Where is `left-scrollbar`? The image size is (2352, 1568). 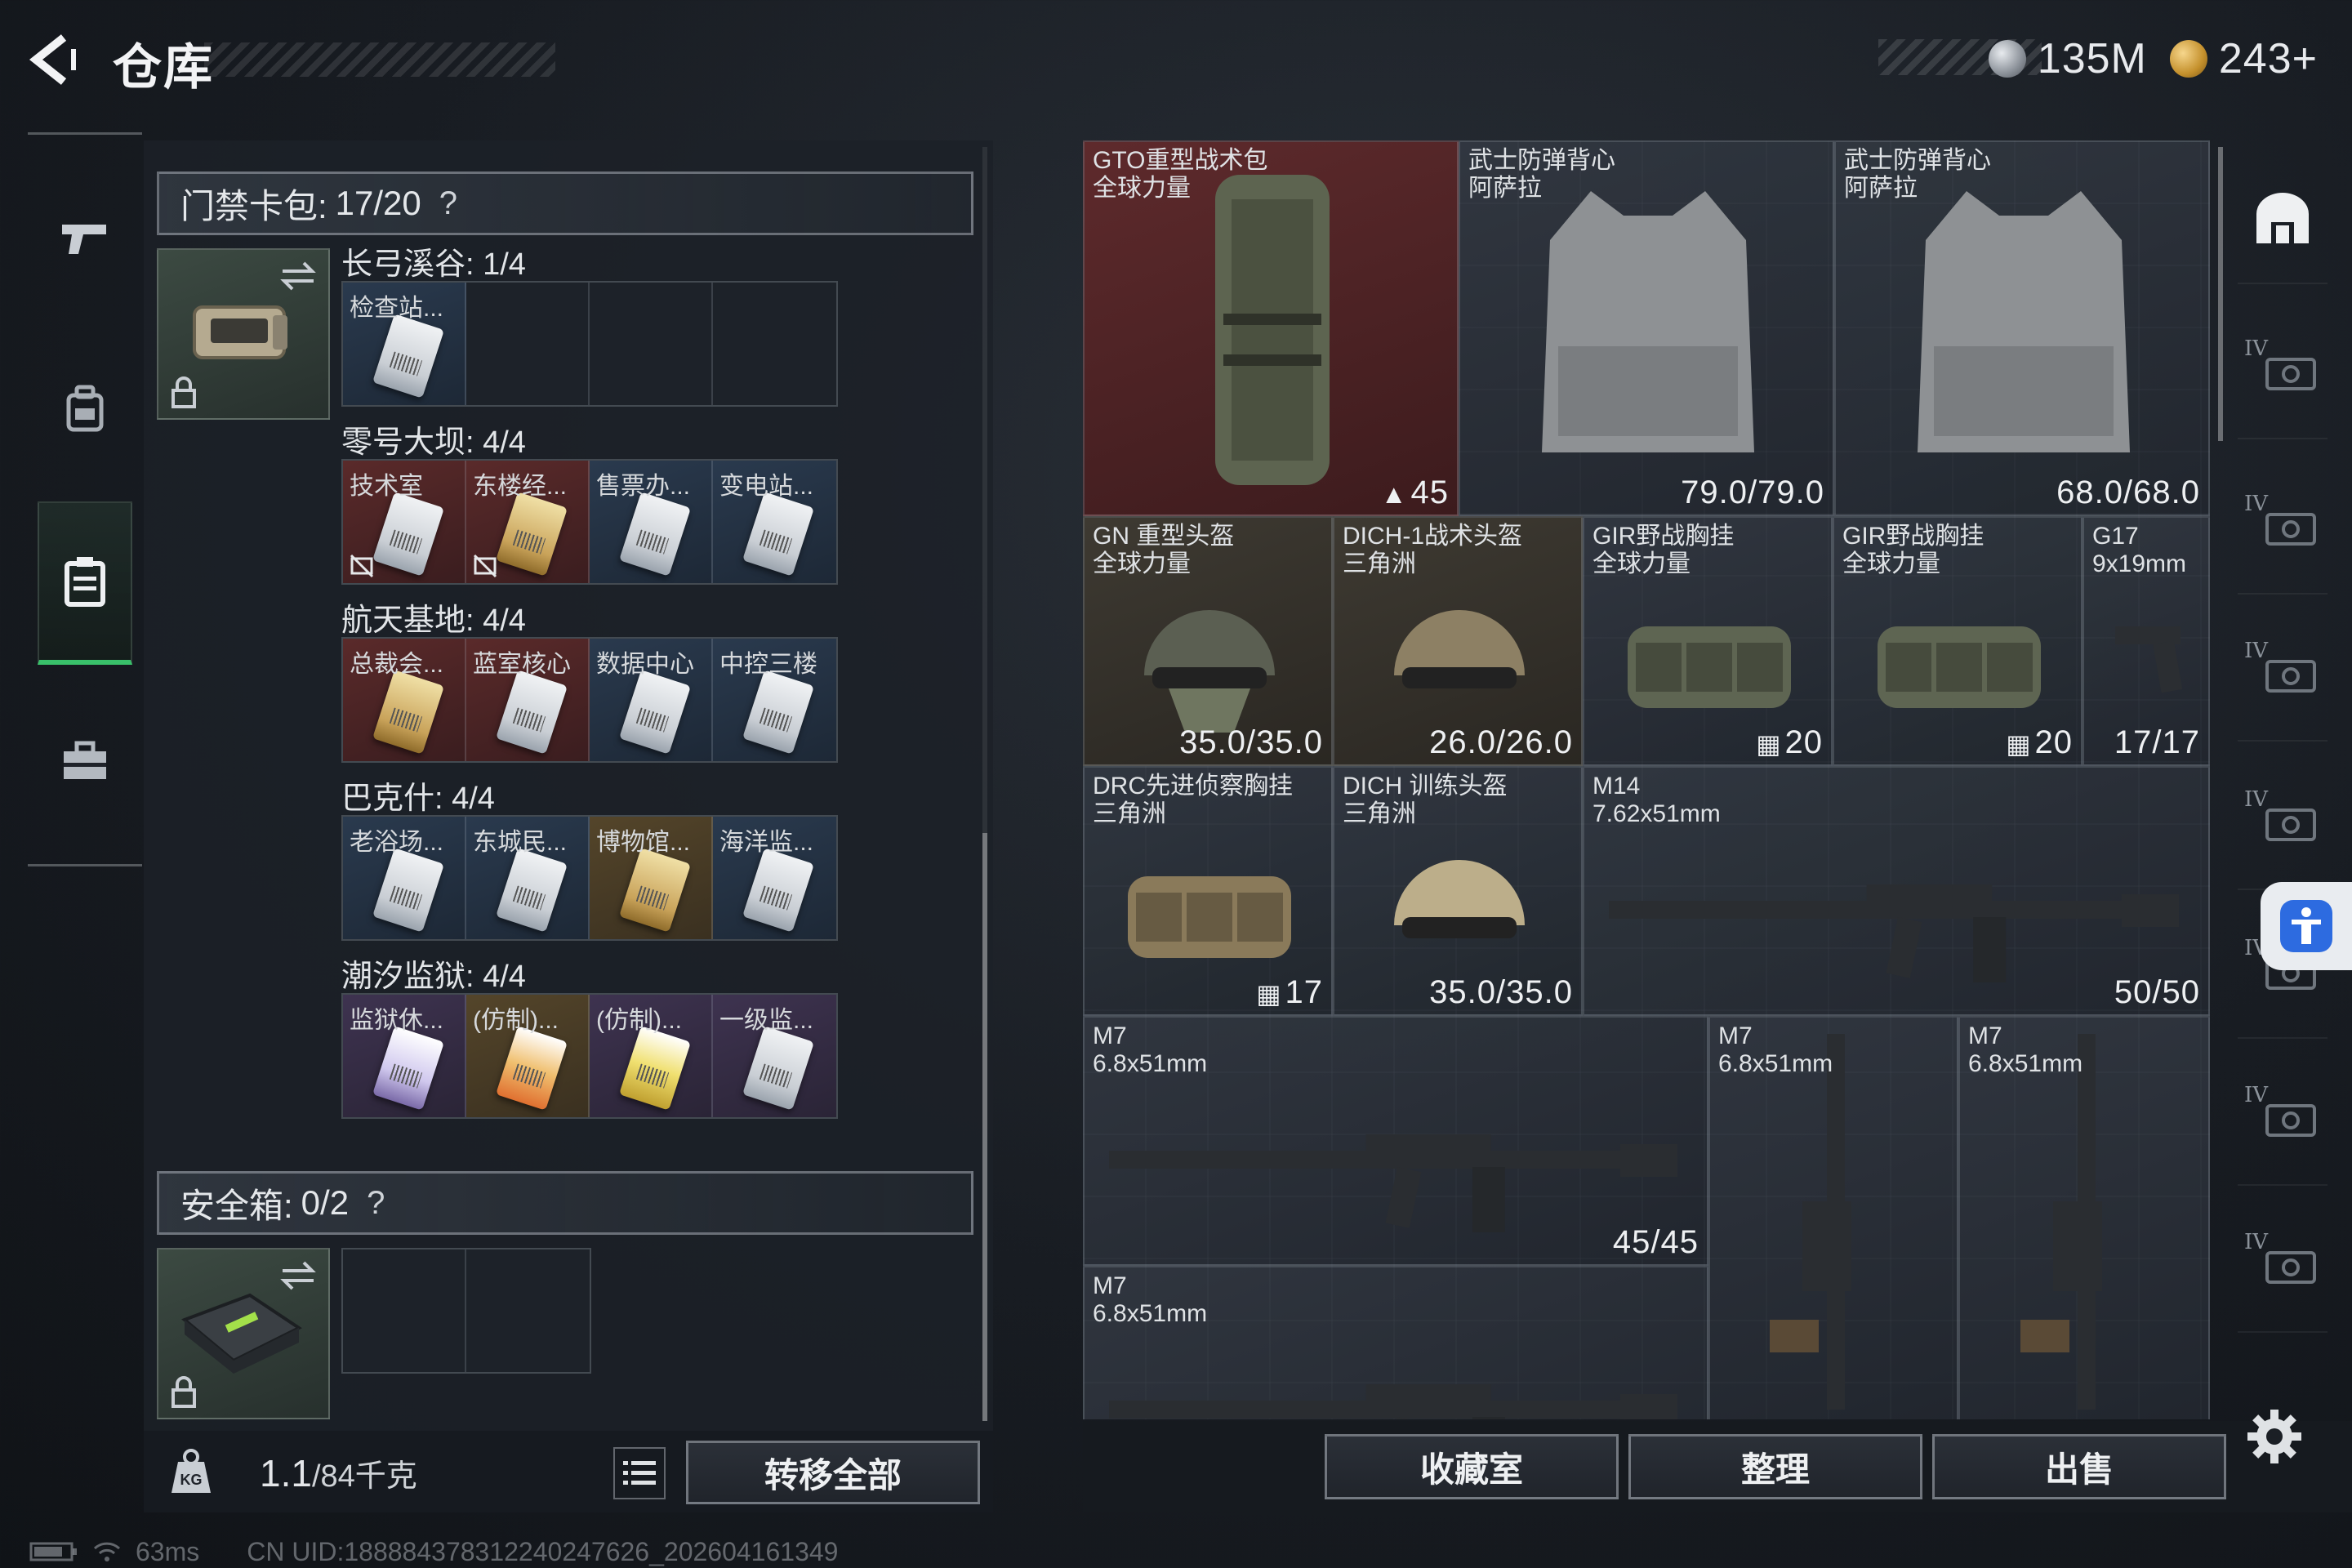
left-scrollbar is located at coordinates (985, 1127).